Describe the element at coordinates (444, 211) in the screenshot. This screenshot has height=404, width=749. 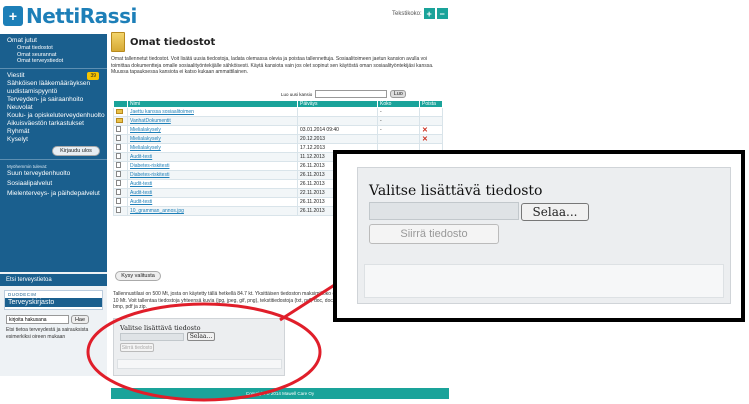
I see `zoomed-file-path-field` at that location.